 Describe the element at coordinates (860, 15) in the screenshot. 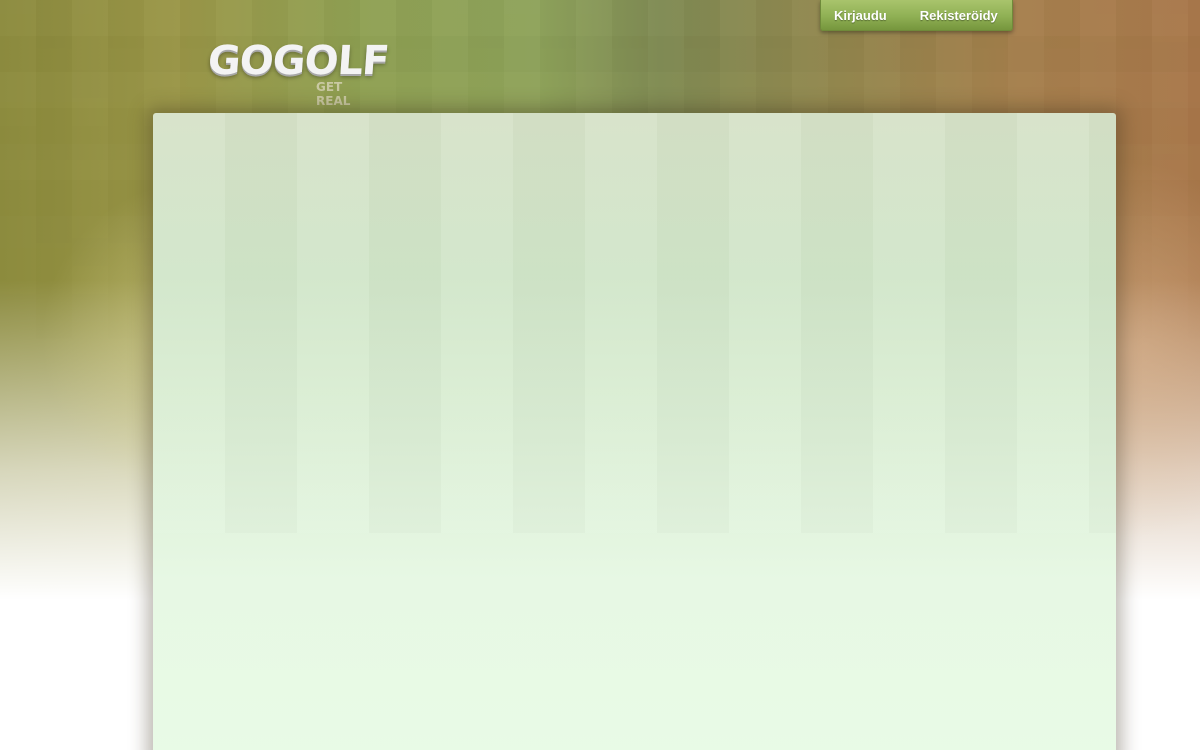

I see `login-link: Kirjaudu` at that location.